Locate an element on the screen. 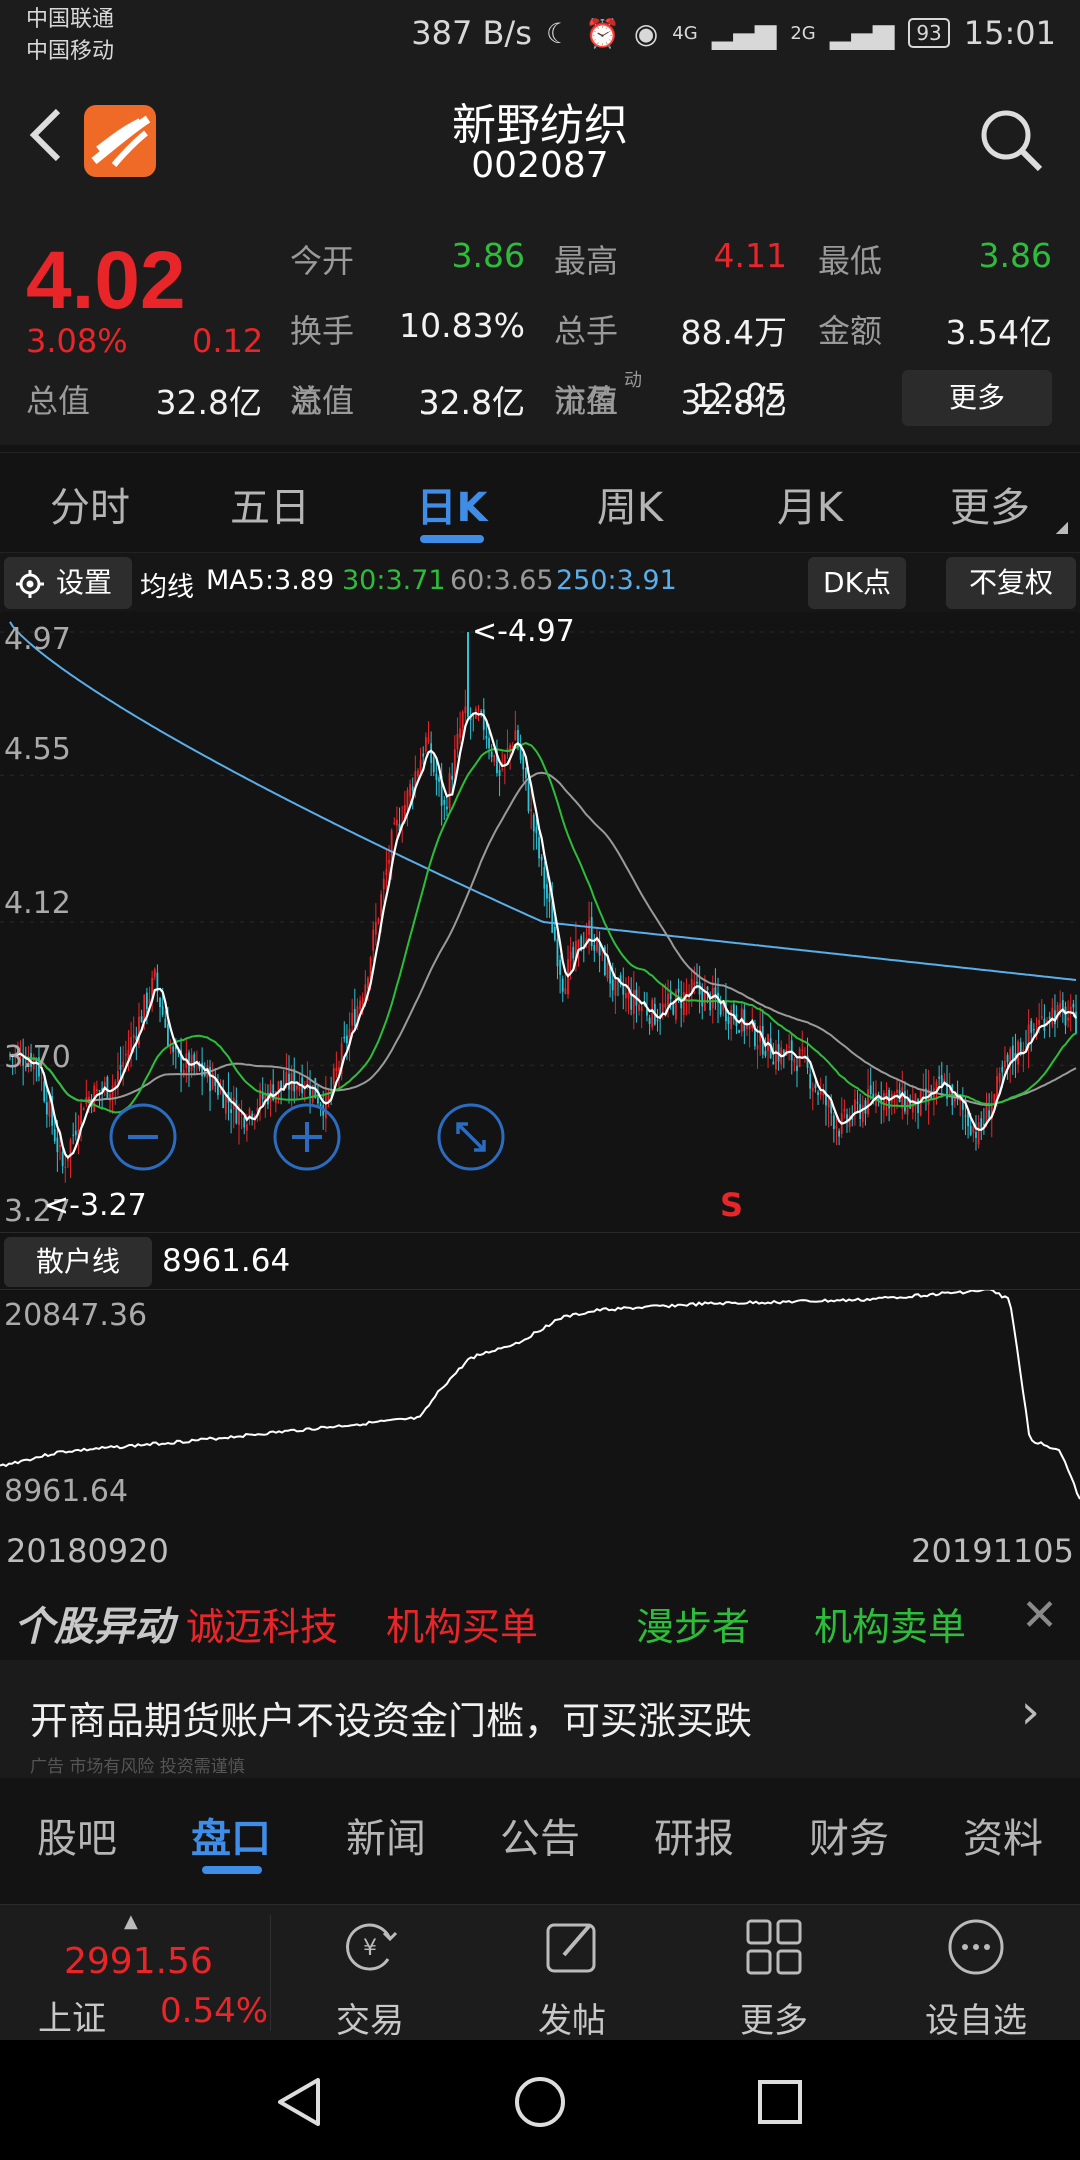  close-icon: ✕ is located at coordinates (1039, 1615).